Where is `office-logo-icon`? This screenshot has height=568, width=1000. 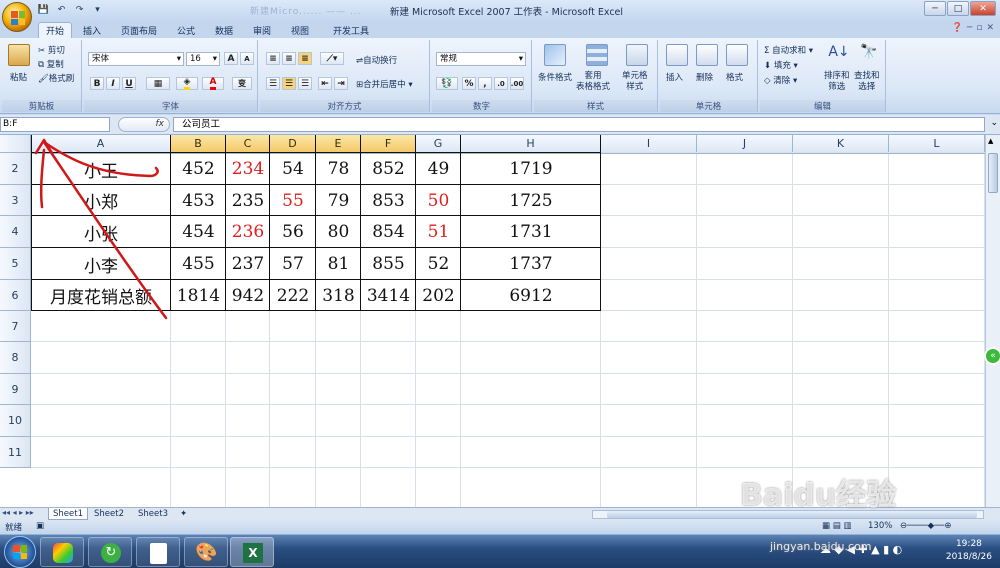
office-logo-icon is located at coordinates (18, 18).